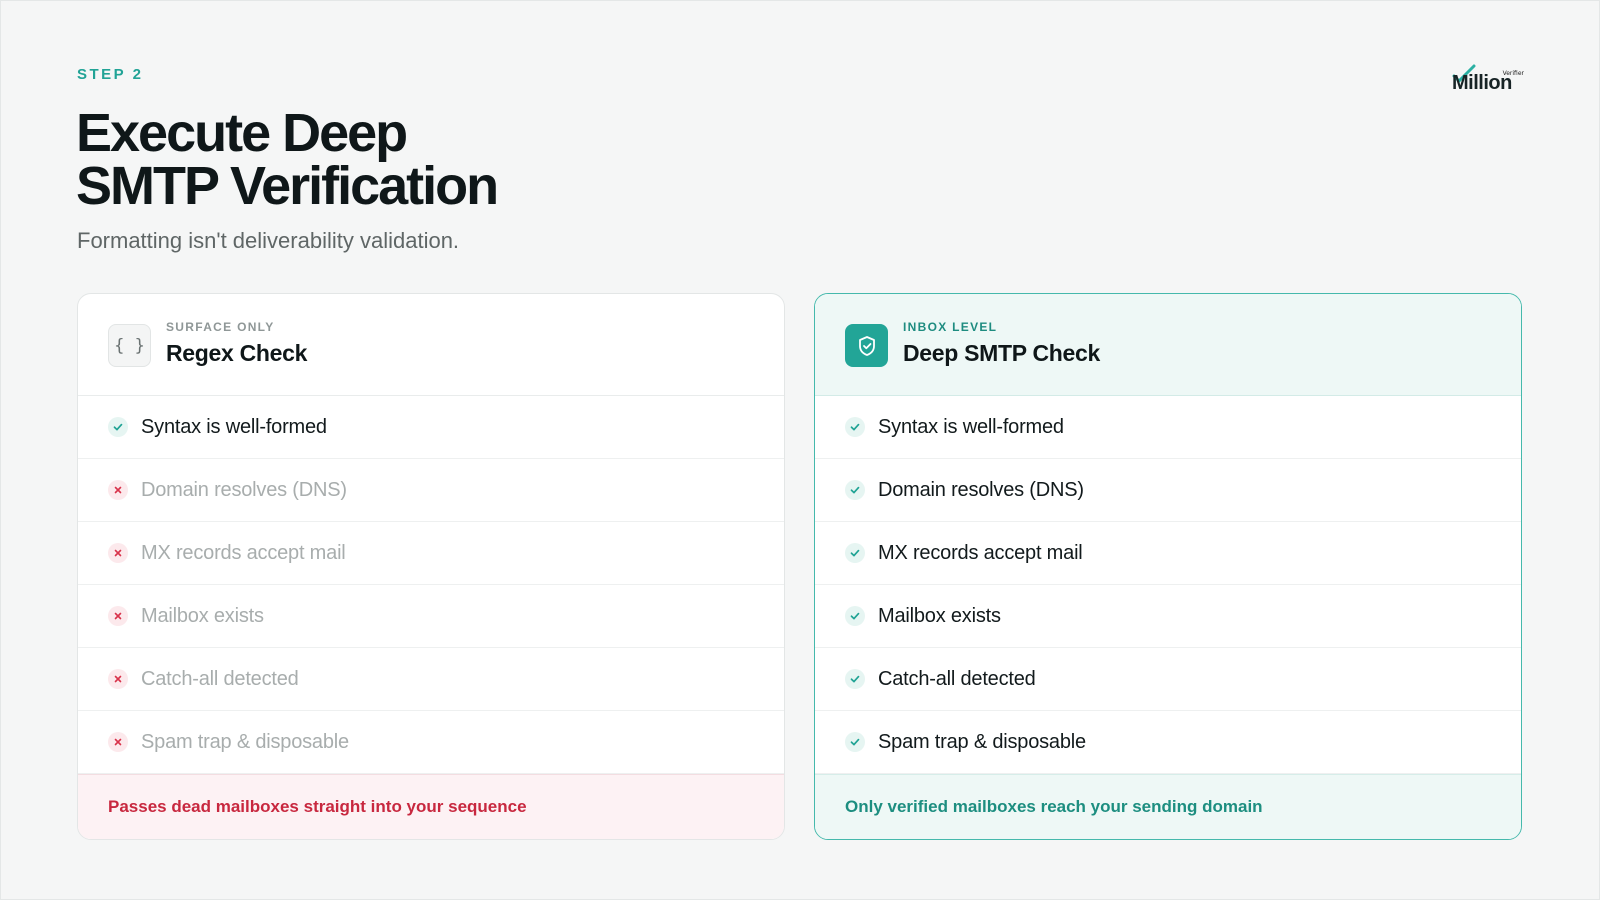 The height and width of the screenshot is (900, 1600). What do you see at coordinates (110, 74) in the screenshot?
I see `step-label: STEP 2` at bounding box center [110, 74].